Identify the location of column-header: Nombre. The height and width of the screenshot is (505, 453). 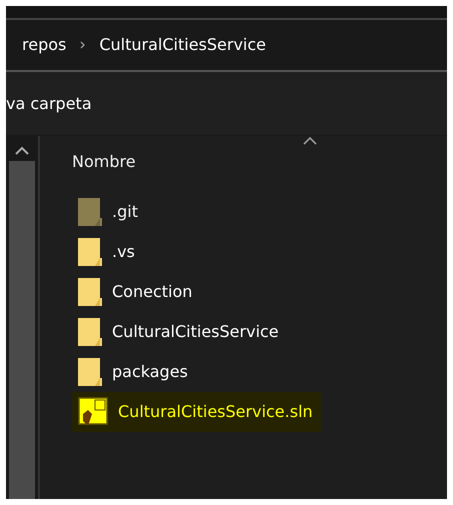
(104, 161).